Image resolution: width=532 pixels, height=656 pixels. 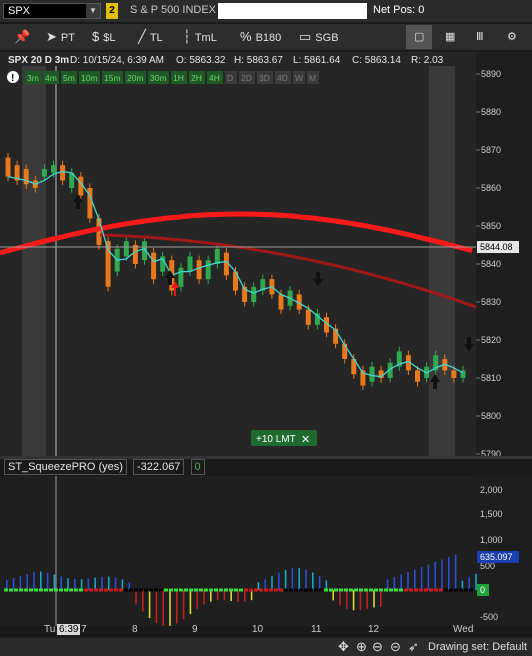 I want to click on timeframe-label: W, so click(x=299, y=78).